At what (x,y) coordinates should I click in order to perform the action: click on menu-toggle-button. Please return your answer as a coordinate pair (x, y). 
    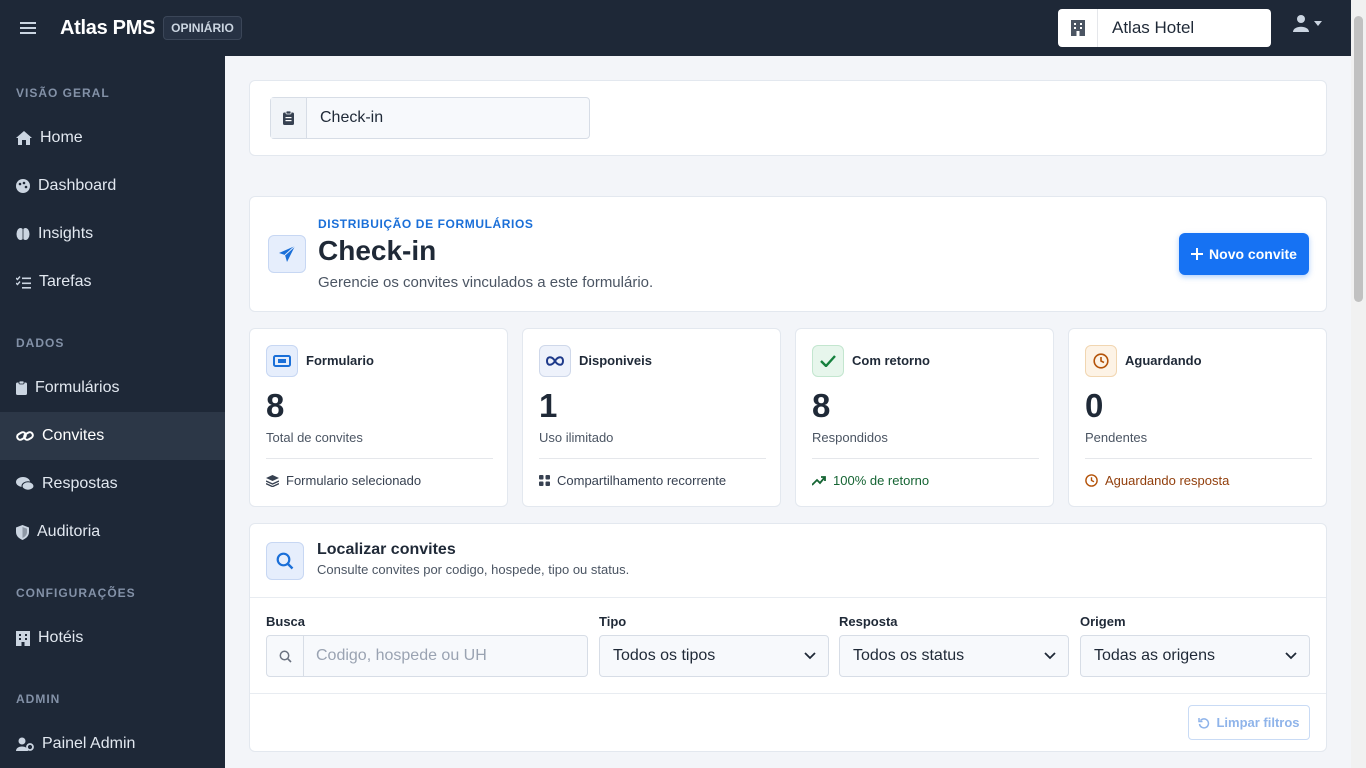
    Looking at the image, I should click on (28, 28).